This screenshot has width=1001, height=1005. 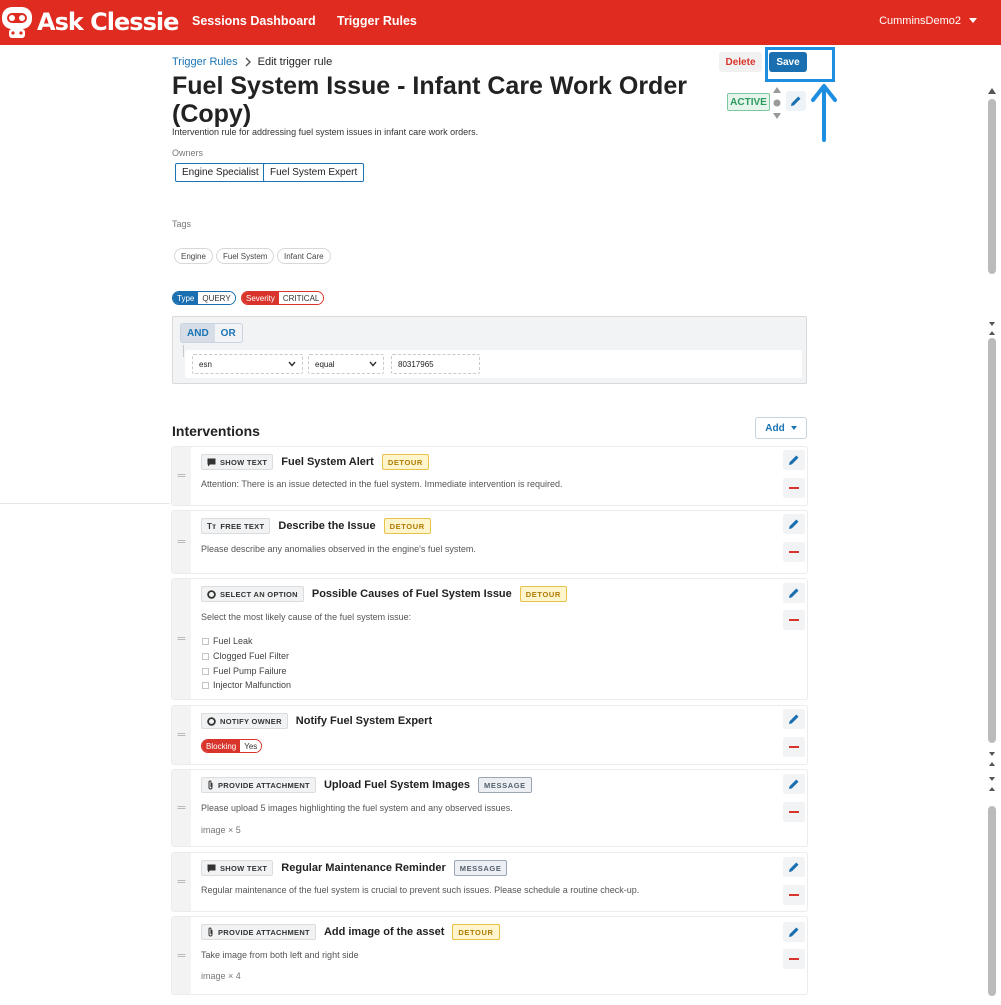 What do you see at coordinates (242, 526) in the screenshot?
I see `type-chip-label: FREE TEXT` at bounding box center [242, 526].